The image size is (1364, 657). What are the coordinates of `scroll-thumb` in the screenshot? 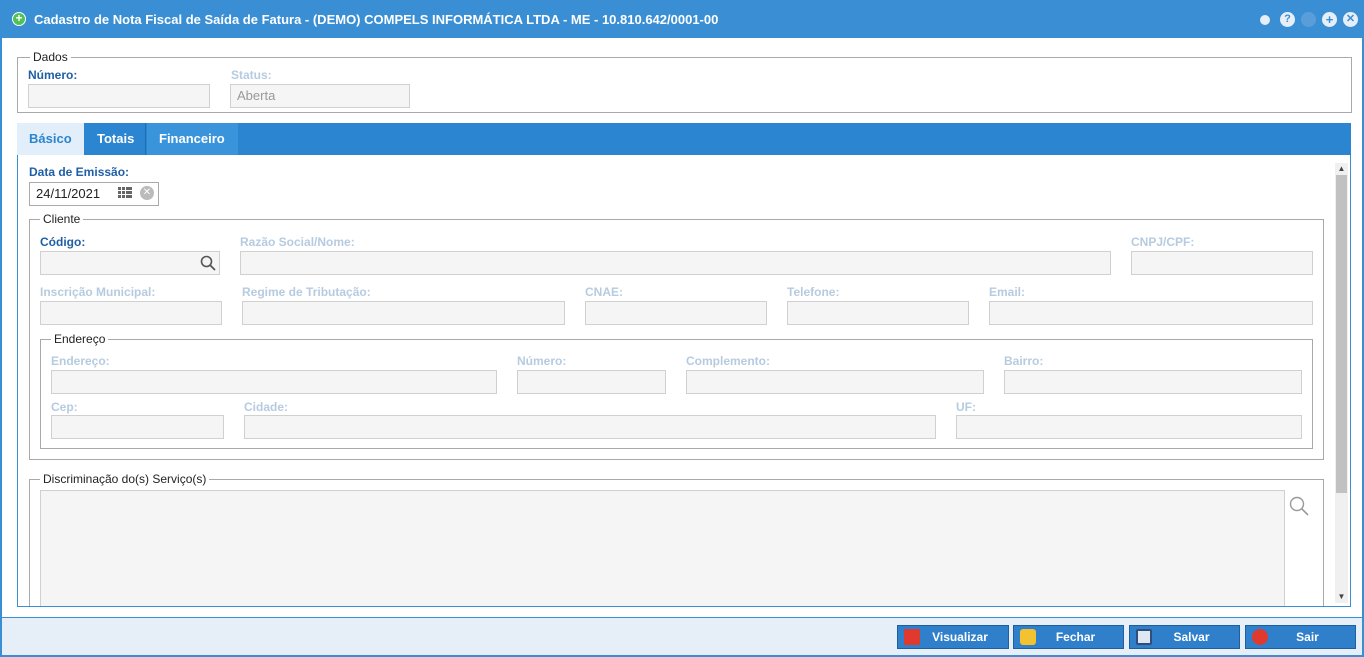 It's located at (1341, 334).